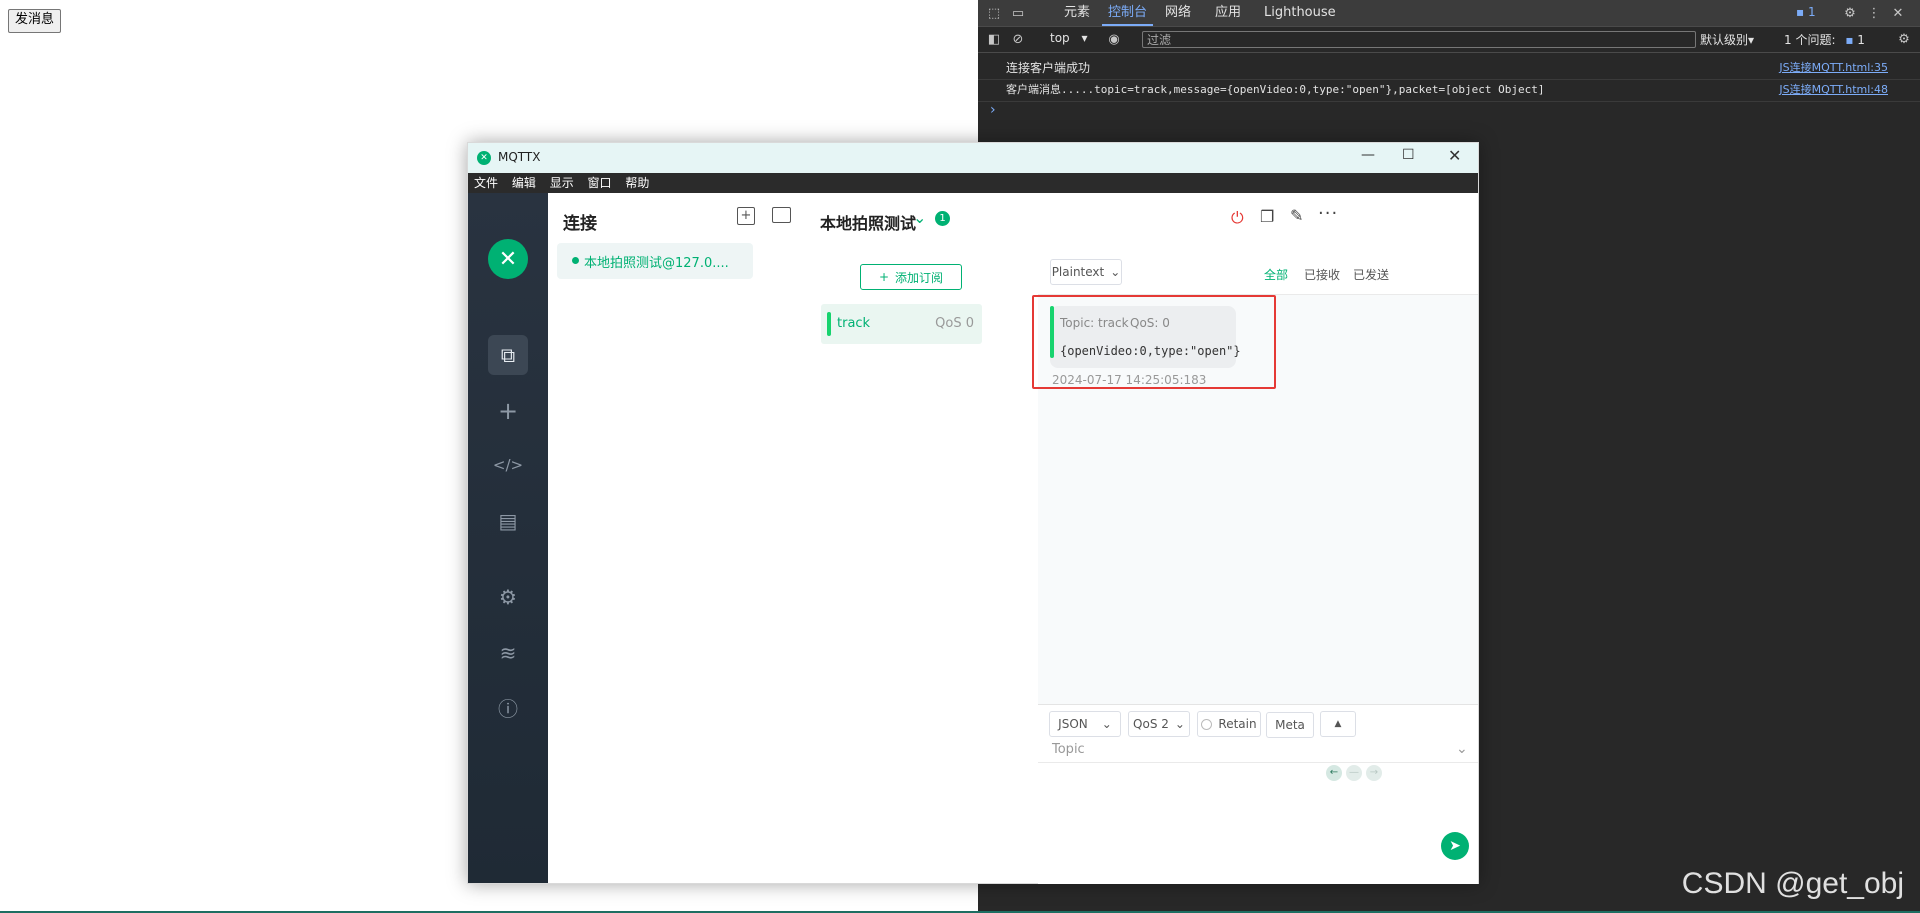  Describe the element at coordinates (746, 216) in the screenshot. I see `new-connection-icon: +` at that location.